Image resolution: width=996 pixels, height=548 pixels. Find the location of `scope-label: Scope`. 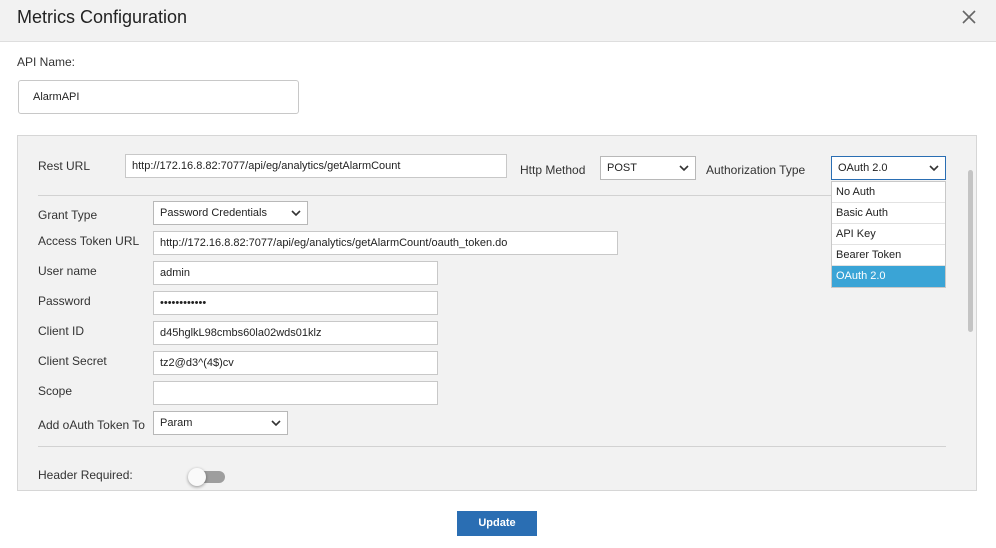

scope-label: Scope is located at coordinates (55, 391).